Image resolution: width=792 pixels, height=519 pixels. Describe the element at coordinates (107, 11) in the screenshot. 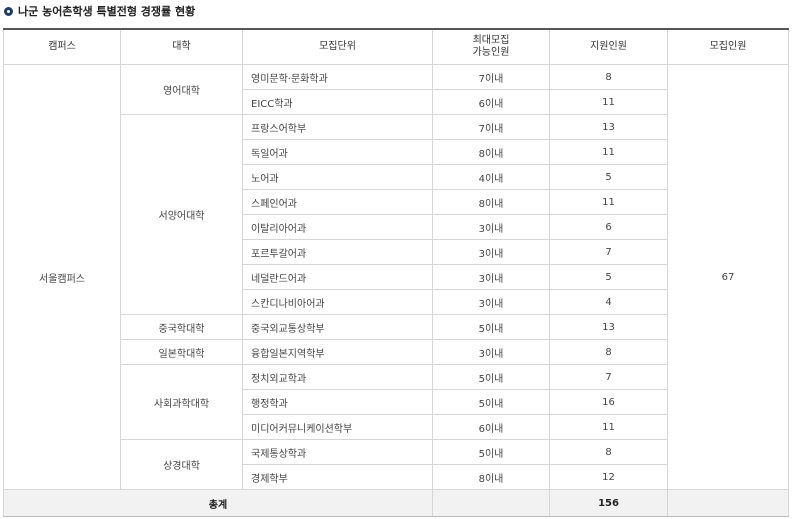

I see `section-title-text: 나군 농어촌학생 특별전형 경쟁률 현황` at that location.